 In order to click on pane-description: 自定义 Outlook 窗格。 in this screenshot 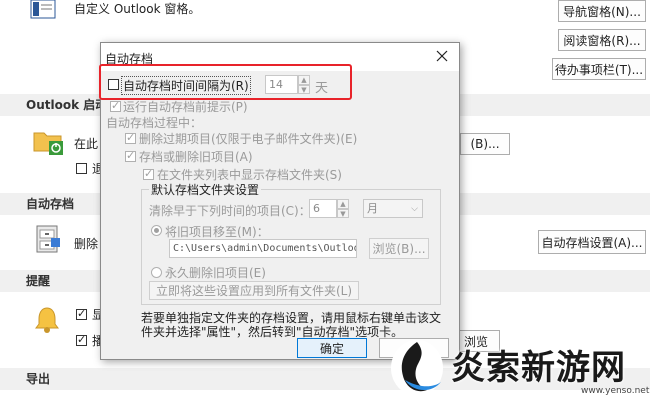, I will do `click(137, 9)`.